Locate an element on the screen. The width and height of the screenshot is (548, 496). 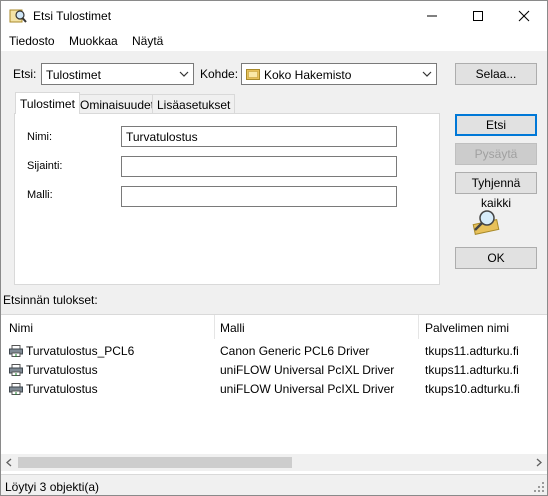
column-header-model: Malli is located at coordinates (232, 328).